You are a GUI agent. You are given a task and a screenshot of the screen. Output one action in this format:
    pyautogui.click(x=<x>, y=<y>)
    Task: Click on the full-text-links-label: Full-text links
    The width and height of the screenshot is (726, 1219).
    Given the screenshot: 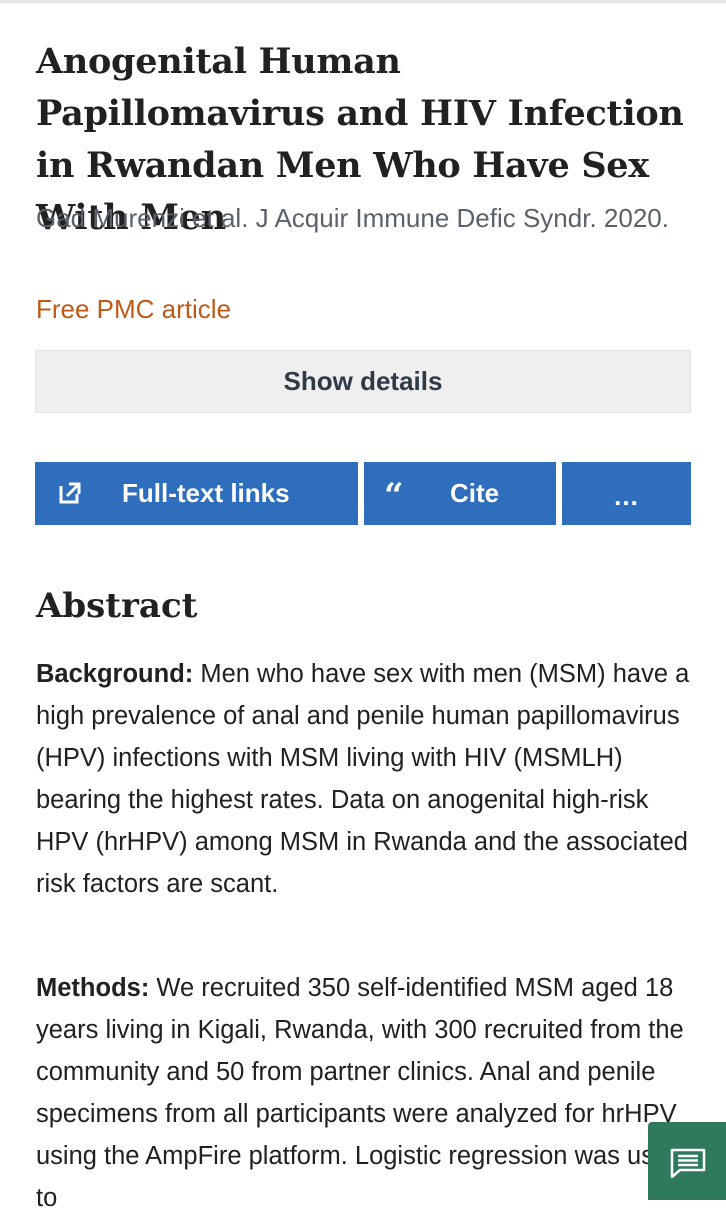 What is the action you would take?
    pyautogui.click(x=206, y=493)
    